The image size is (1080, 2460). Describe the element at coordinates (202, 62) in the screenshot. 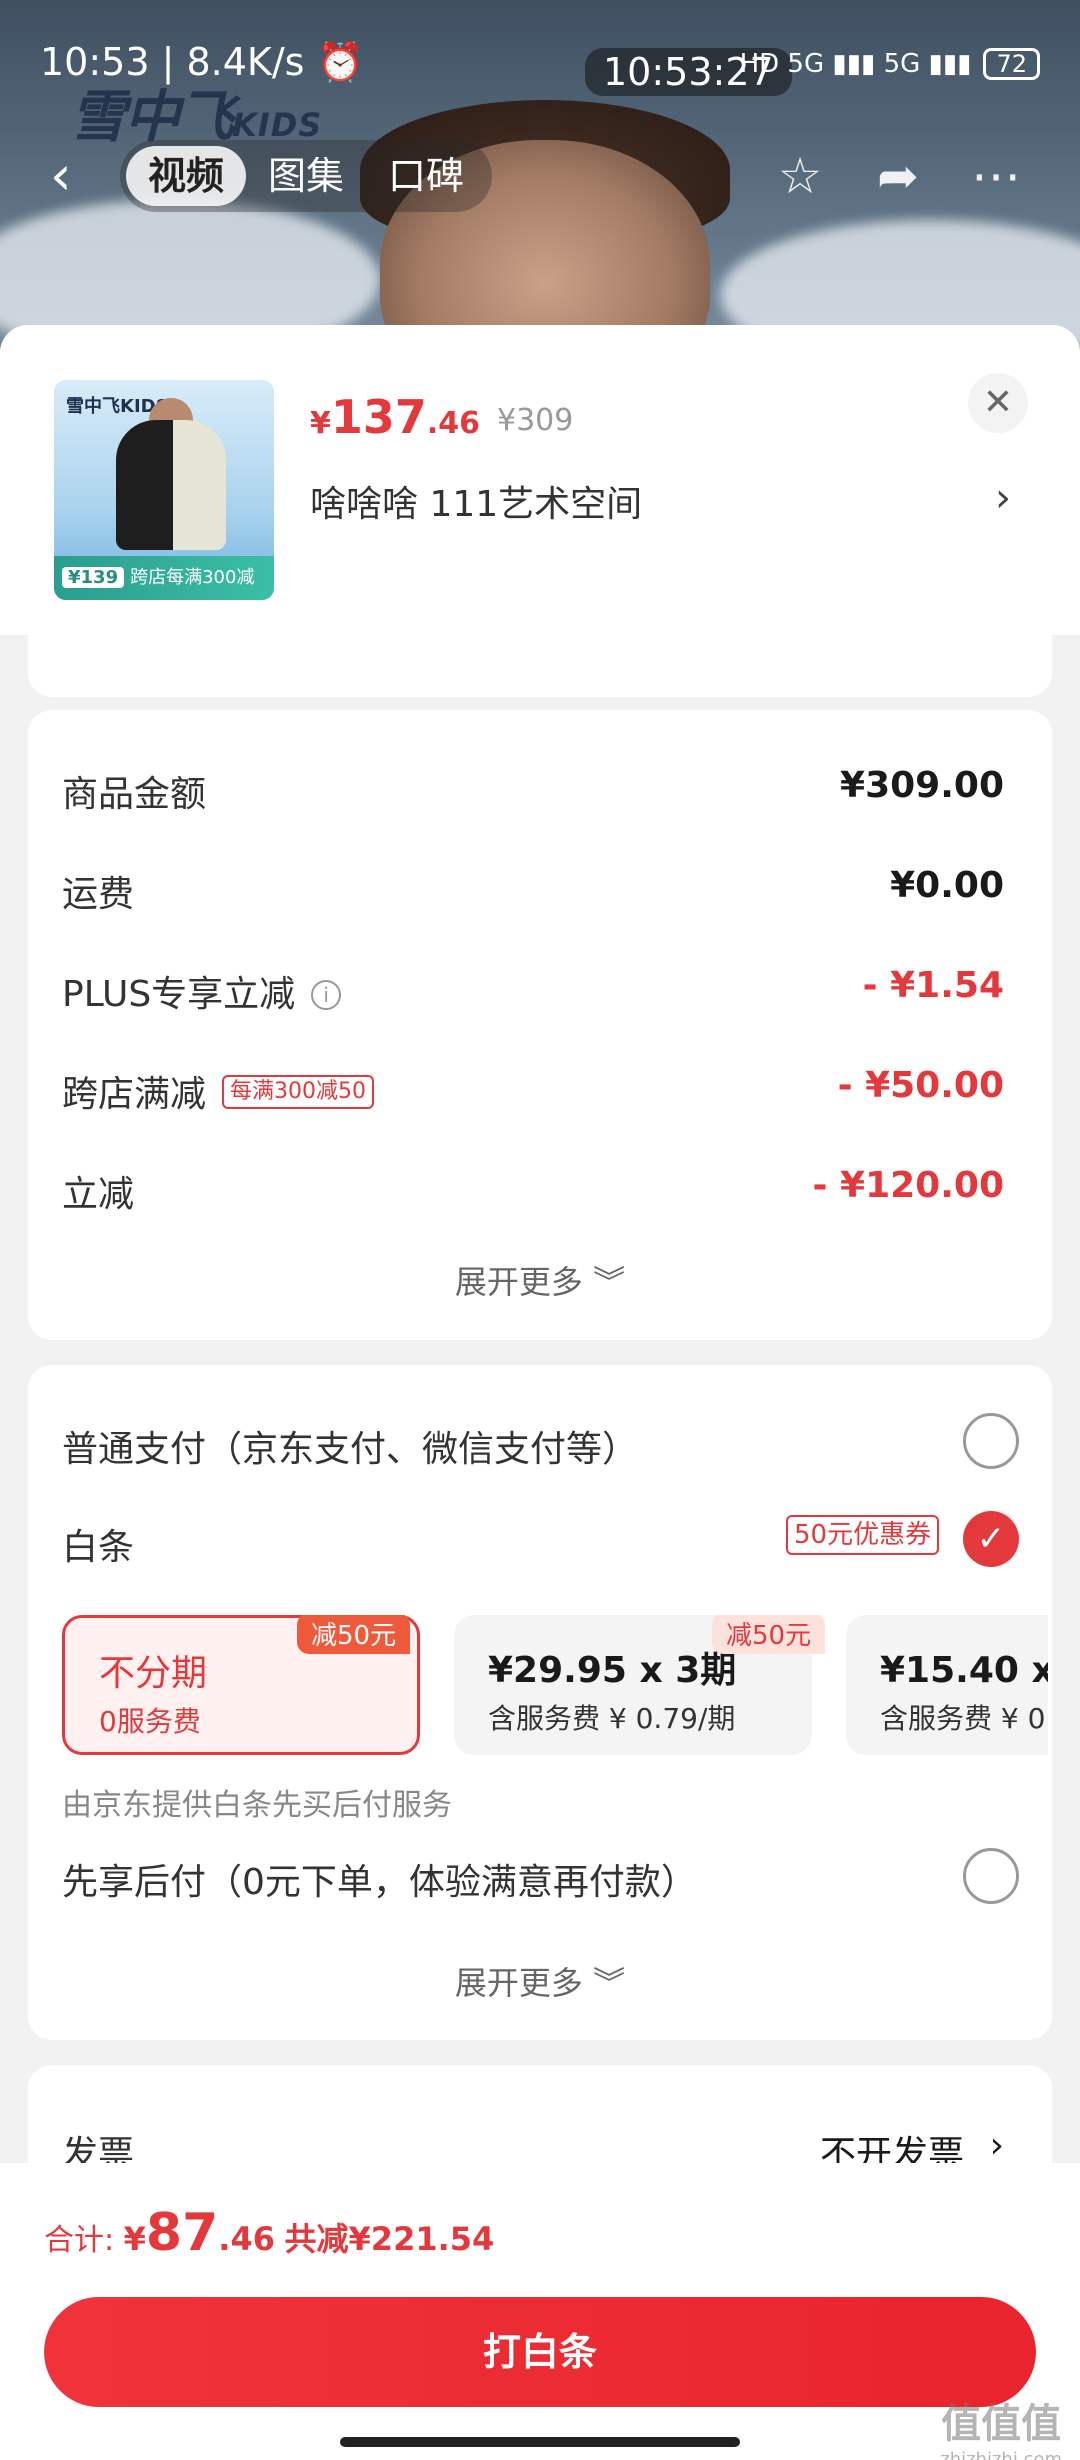

I see `status-left: 10:53 | 8.4K/s ⏰` at that location.